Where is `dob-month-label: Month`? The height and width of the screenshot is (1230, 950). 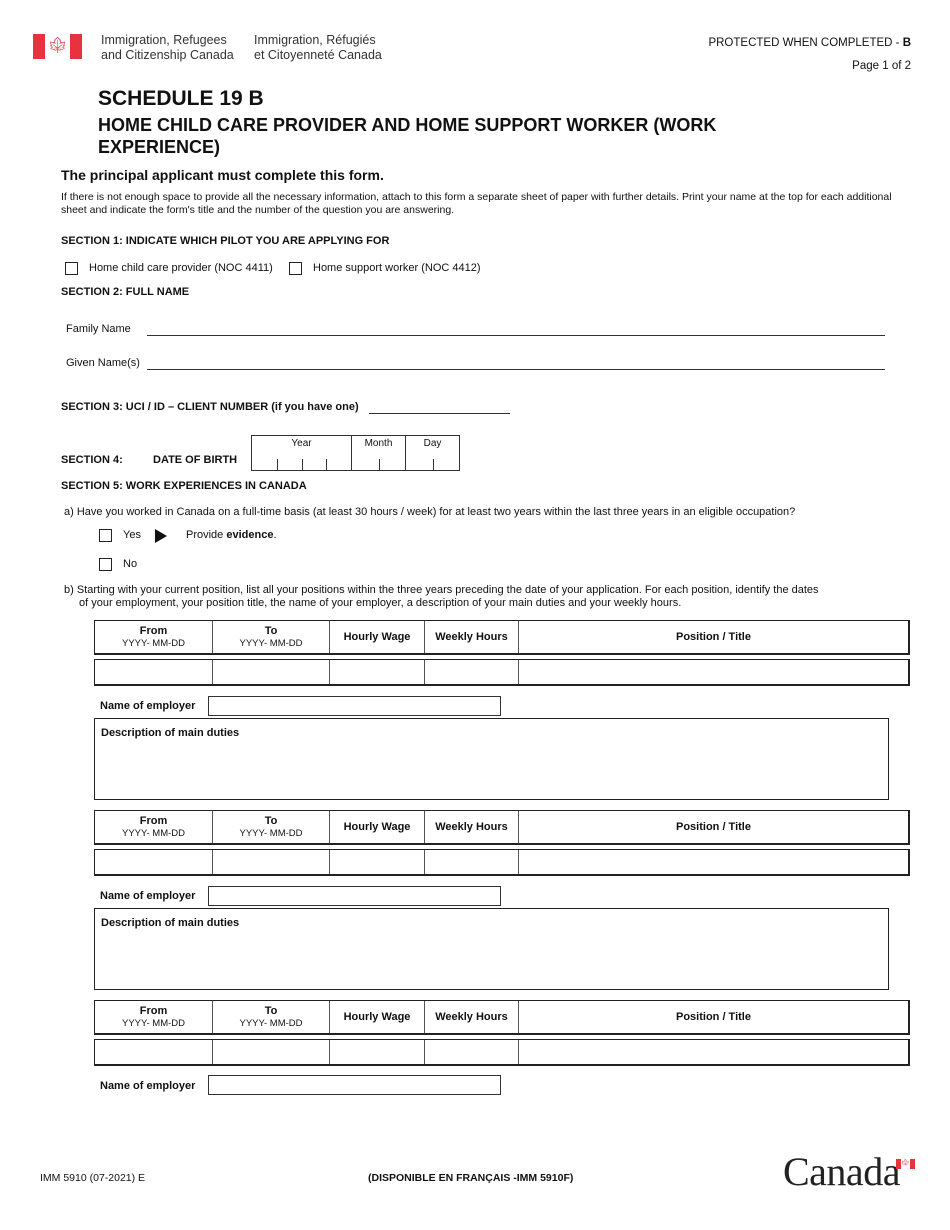 dob-month-label: Month is located at coordinates (378, 443).